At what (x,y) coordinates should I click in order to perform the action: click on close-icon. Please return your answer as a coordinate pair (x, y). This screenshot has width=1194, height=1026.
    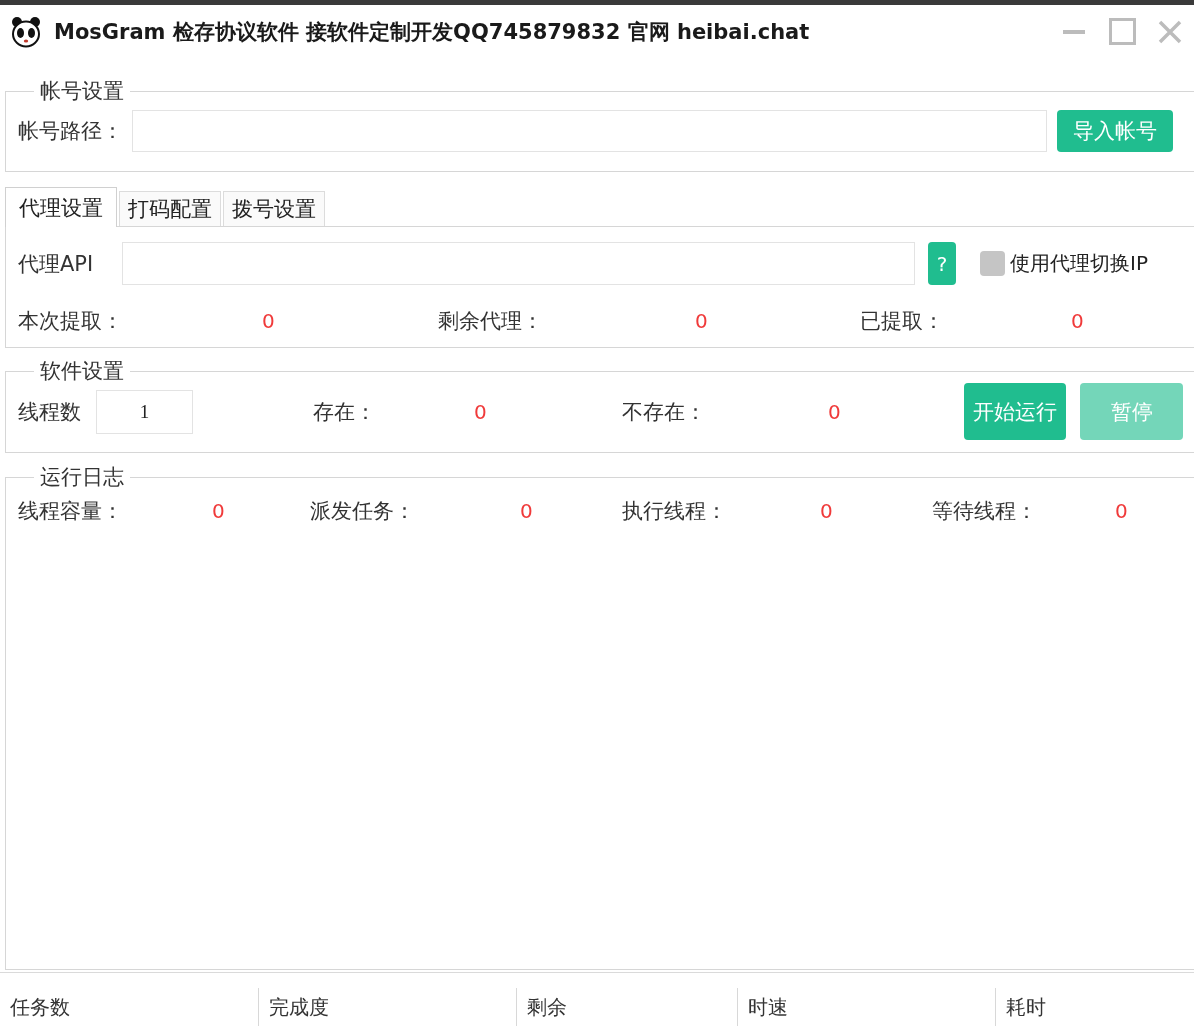
    Looking at the image, I should click on (1170, 31).